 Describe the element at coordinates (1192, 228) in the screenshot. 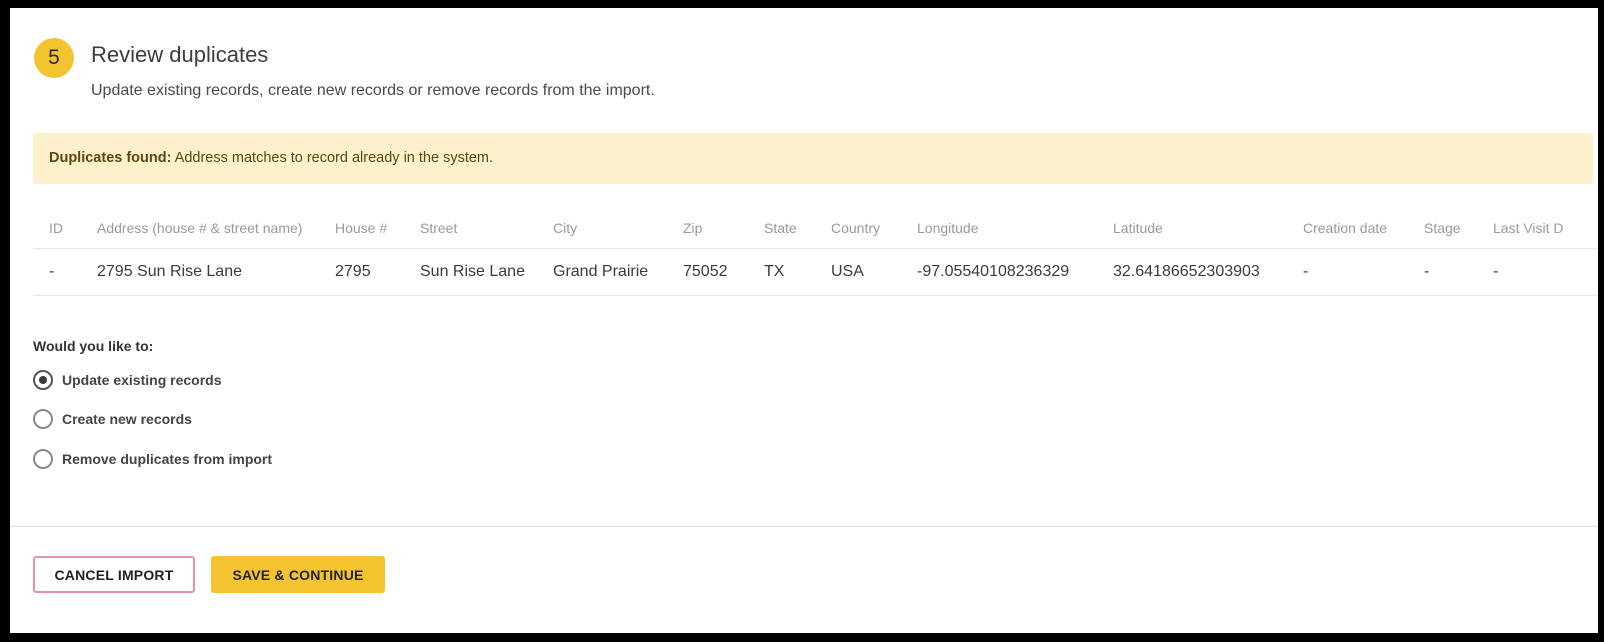

I see `column-header-latitude: Latitude` at that location.